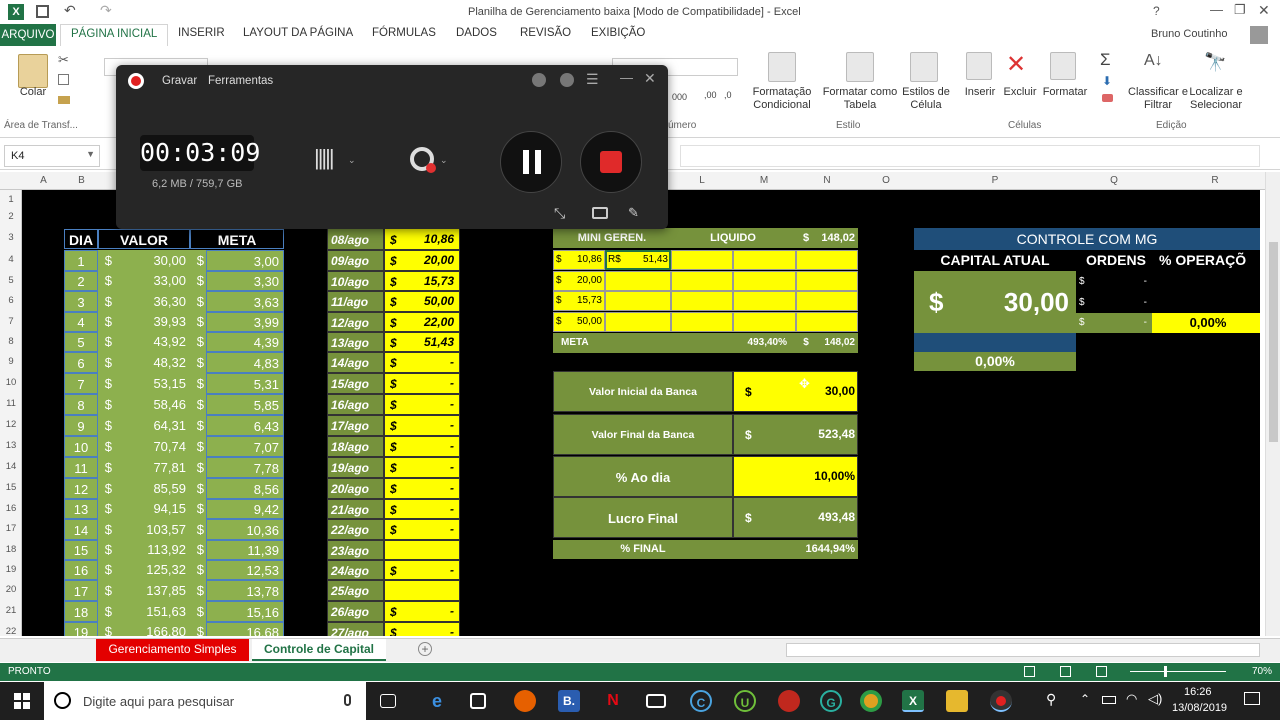 This screenshot has height=720, width=1280. What do you see at coordinates (1198, 692) in the screenshot?
I see `clock-time: 16:26` at bounding box center [1198, 692].